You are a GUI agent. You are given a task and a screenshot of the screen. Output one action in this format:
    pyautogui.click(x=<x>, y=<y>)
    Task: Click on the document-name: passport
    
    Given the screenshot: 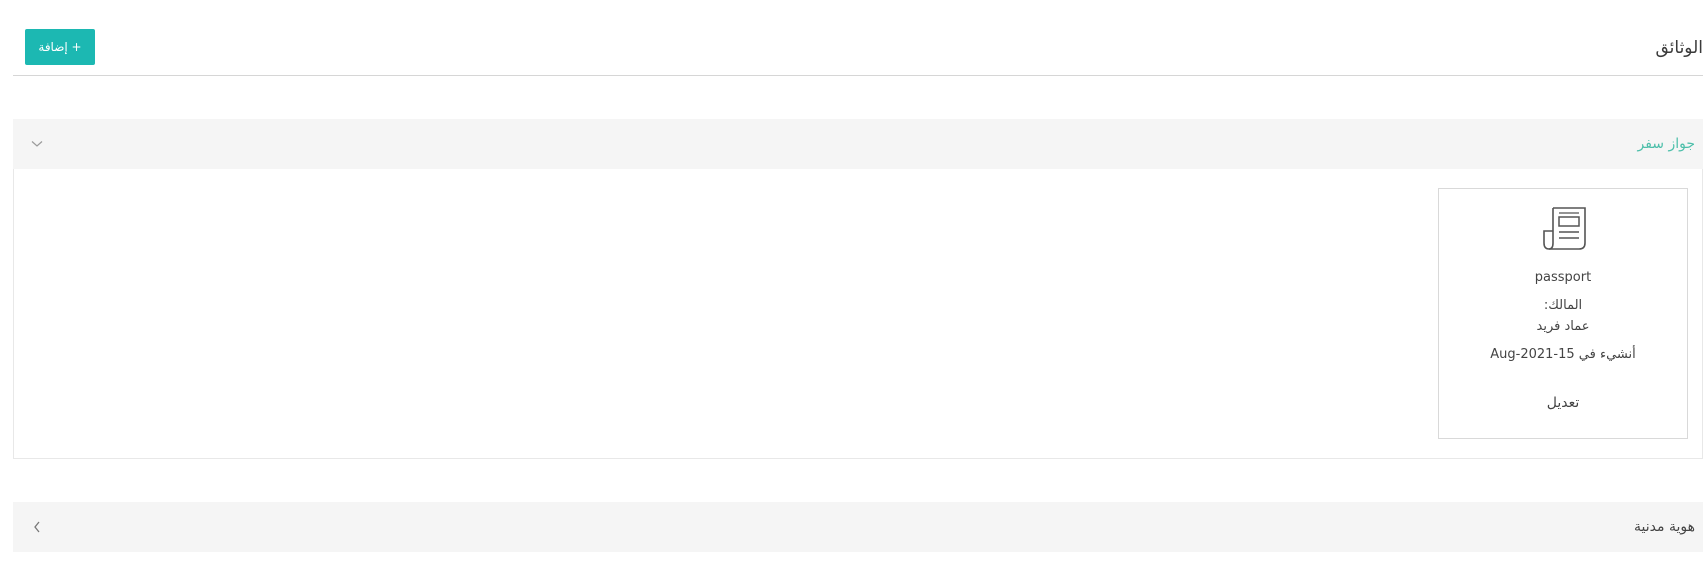 What is the action you would take?
    pyautogui.click(x=1563, y=277)
    